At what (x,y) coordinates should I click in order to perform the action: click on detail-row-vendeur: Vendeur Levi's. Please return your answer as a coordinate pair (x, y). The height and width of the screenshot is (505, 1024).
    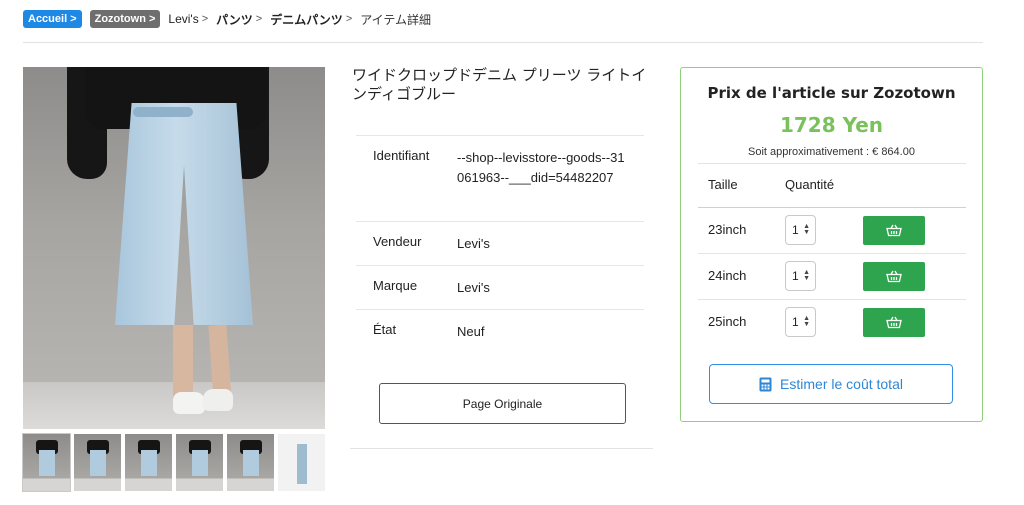
    Looking at the image, I should click on (500, 243).